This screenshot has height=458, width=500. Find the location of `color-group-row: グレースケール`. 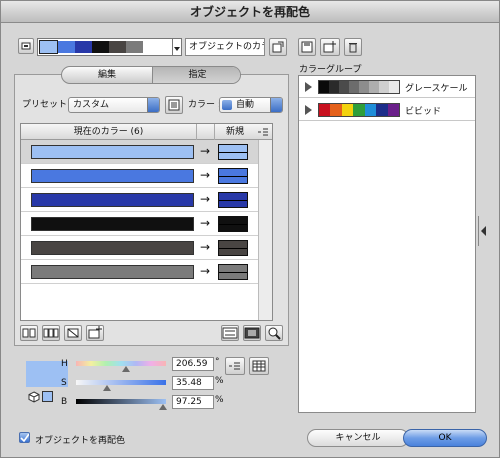

color-group-row: グレースケール is located at coordinates (387, 87).